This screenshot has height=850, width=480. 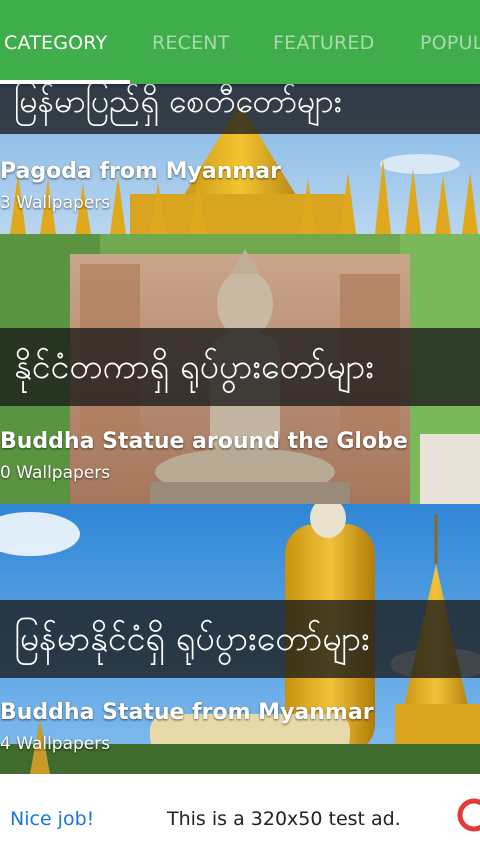 I want to click on category-banner: မြန်မာပြည်ရှိ စေတီတော်များ, so click(x=240, y=109).